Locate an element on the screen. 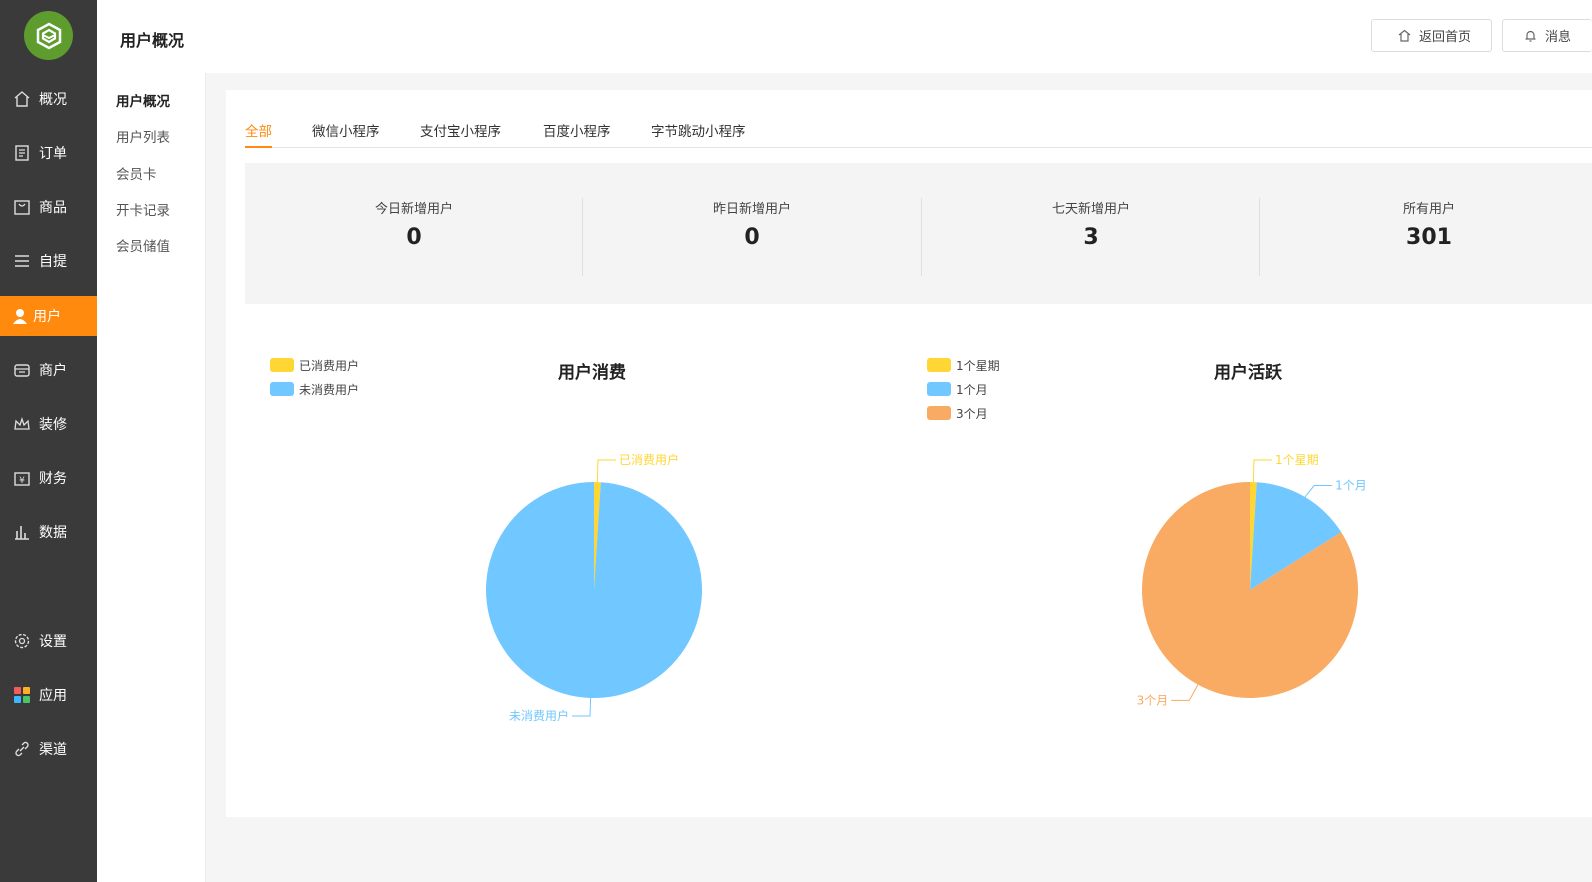 Image resolution: width=1592 pixels, height=882 pixels. stat-label: 昨日新增用户 is located at coordinates (751, 209).